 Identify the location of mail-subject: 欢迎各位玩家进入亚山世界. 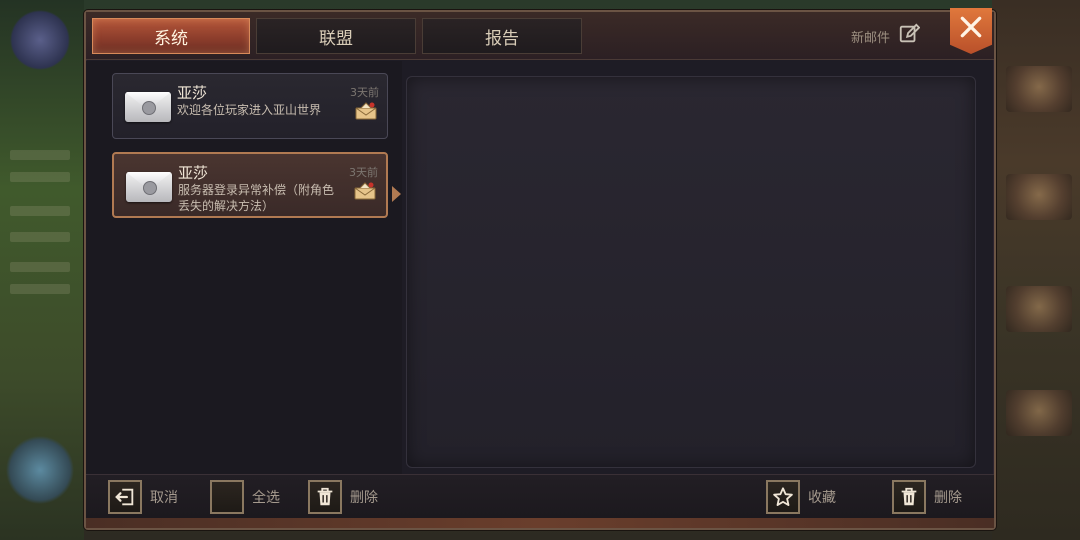
(249, 110).